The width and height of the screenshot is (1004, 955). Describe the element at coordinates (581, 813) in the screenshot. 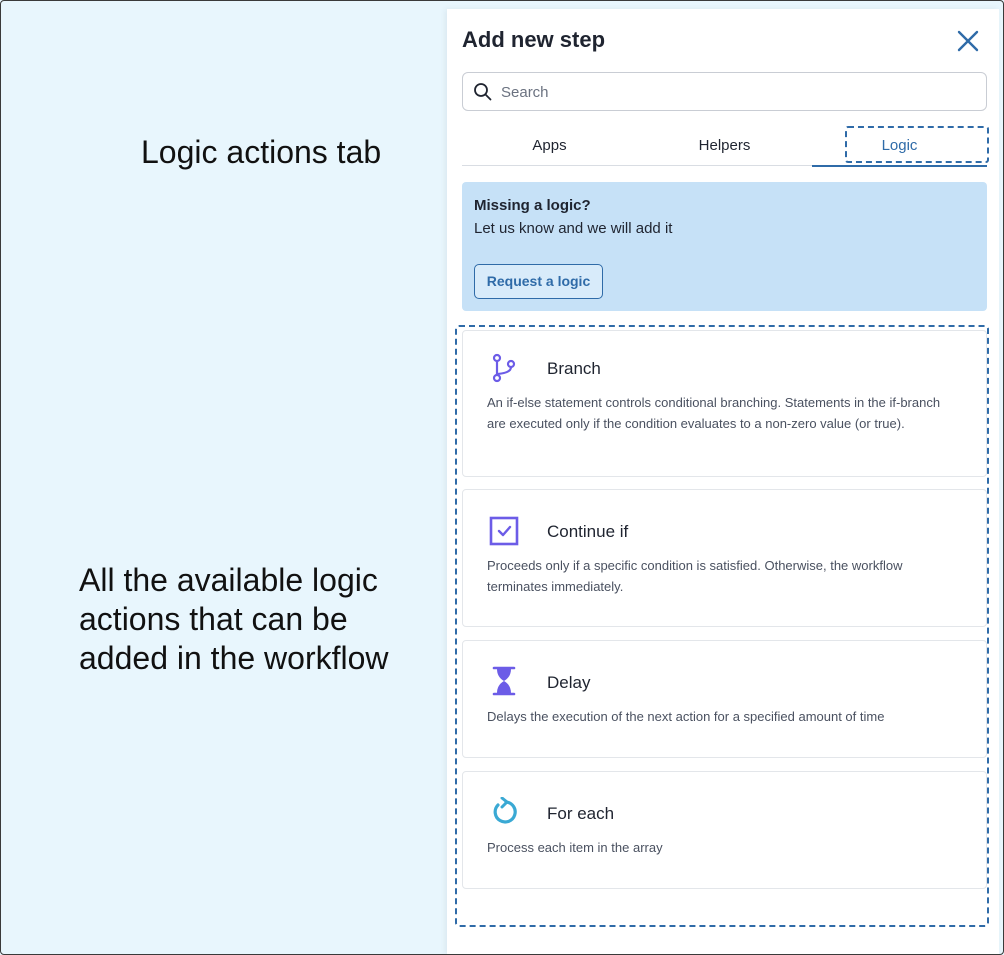

I see `card-title: For each` at that location.